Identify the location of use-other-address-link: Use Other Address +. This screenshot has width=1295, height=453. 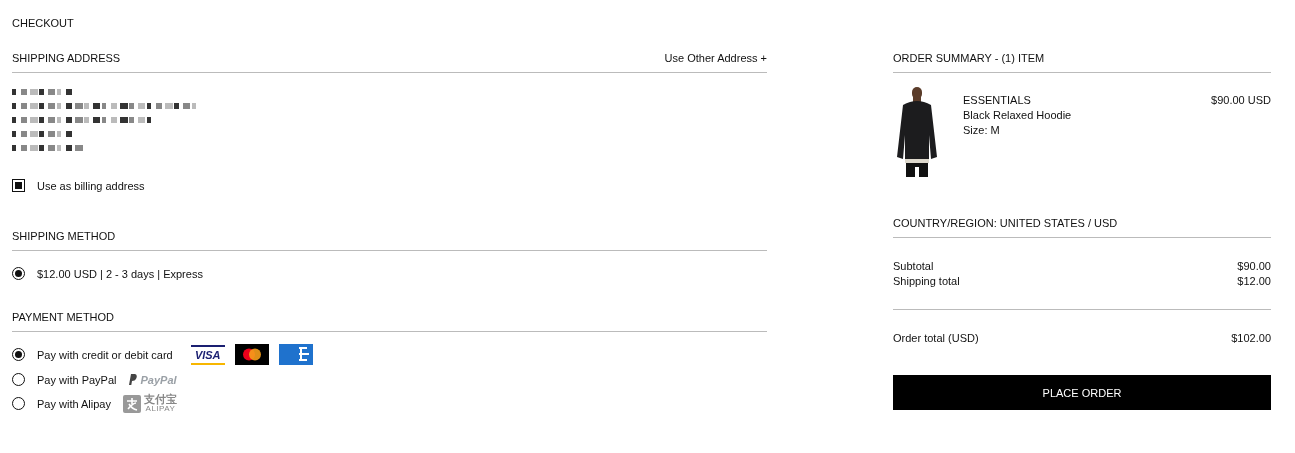
(715, 58).